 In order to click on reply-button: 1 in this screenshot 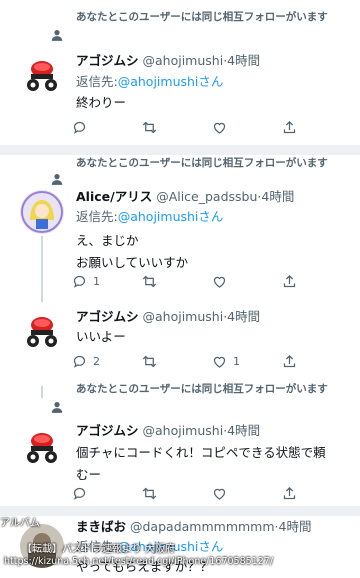, I will do `click(86, 281)`.